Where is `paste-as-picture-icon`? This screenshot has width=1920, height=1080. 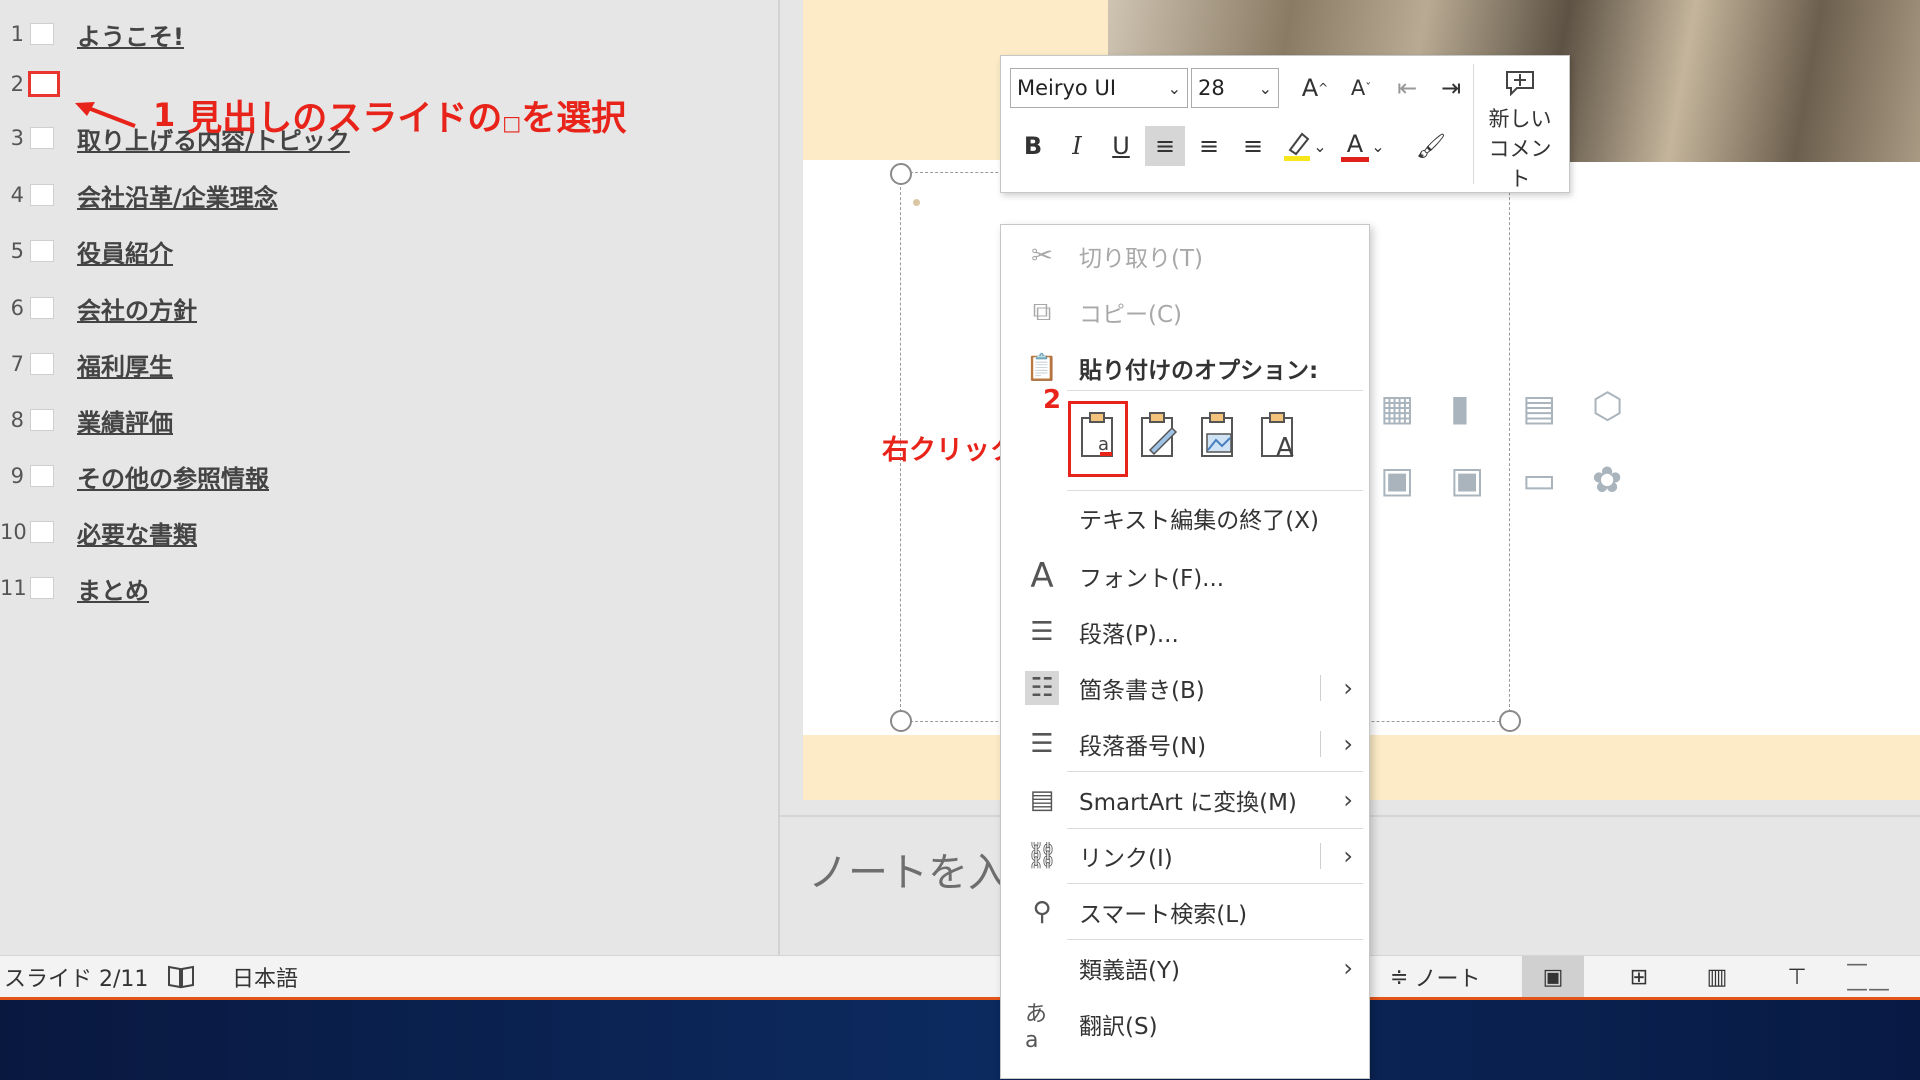 paste-as-picture-icon is located at coordinates (1218, 435).